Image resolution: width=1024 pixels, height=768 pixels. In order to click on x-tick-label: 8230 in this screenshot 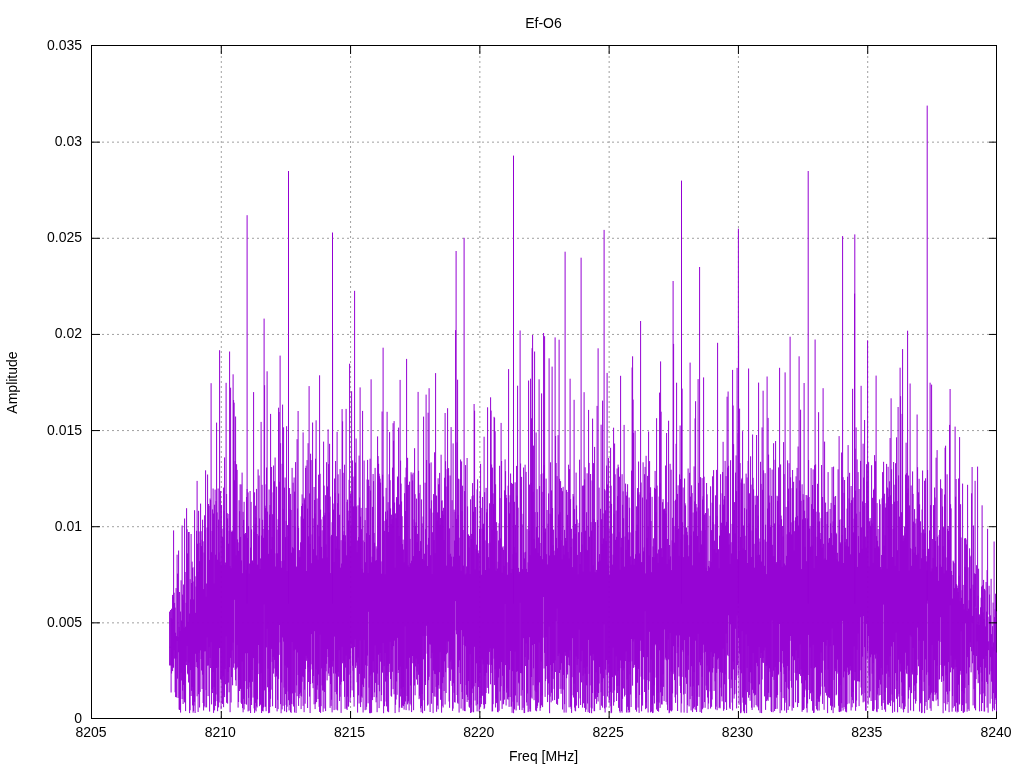, I will do `click(737, 732)`.